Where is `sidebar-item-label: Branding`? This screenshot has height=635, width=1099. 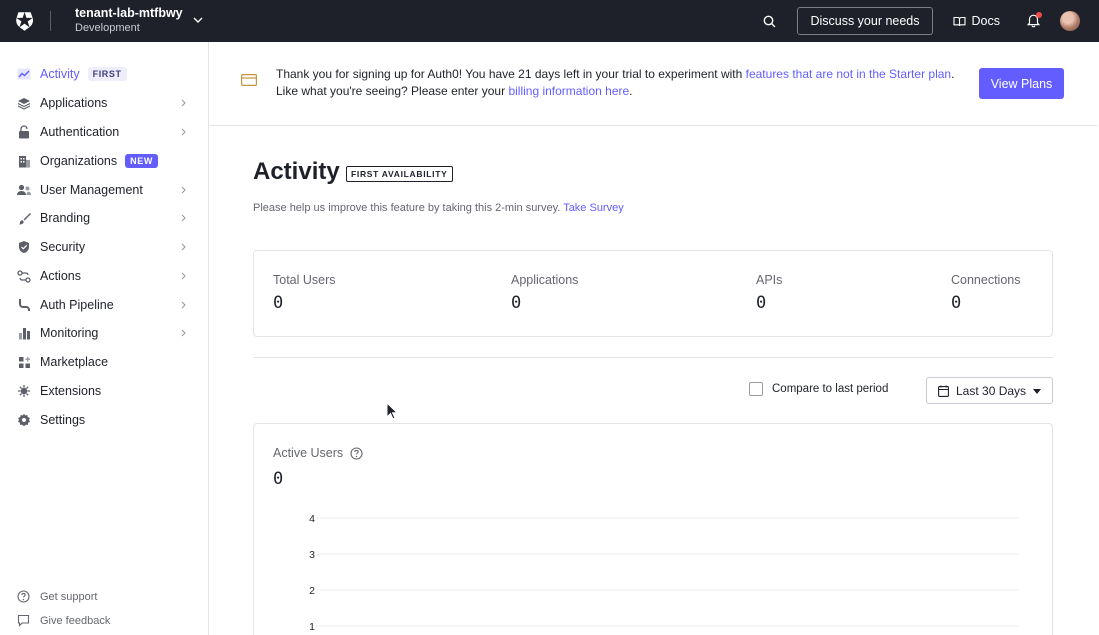 sidebar-item-label: Branding is located at coordinates (65, 218).